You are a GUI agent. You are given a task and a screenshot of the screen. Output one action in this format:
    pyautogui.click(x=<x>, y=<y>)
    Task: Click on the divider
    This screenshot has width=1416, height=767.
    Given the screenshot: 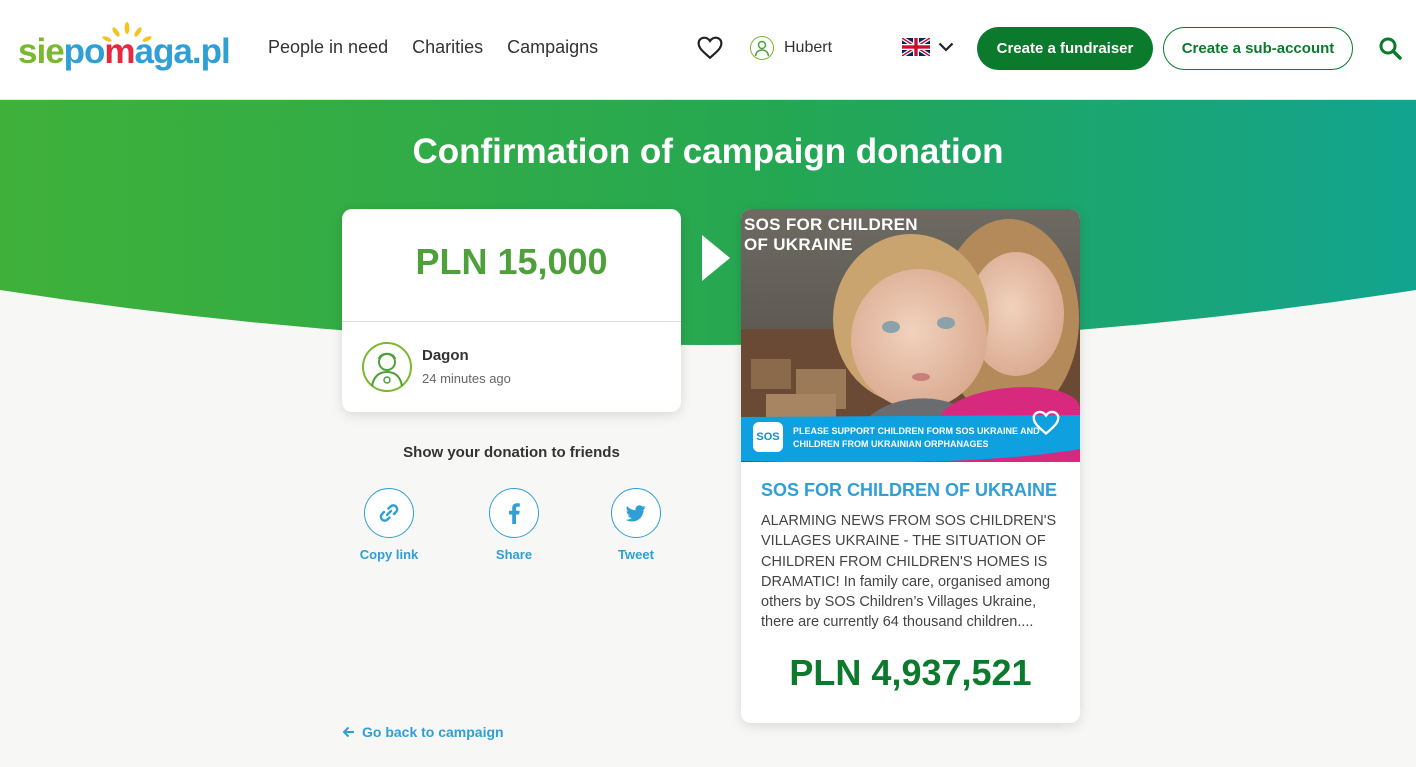 What is the action you would take?
    pyautogui.click(x=511, y=321)
    